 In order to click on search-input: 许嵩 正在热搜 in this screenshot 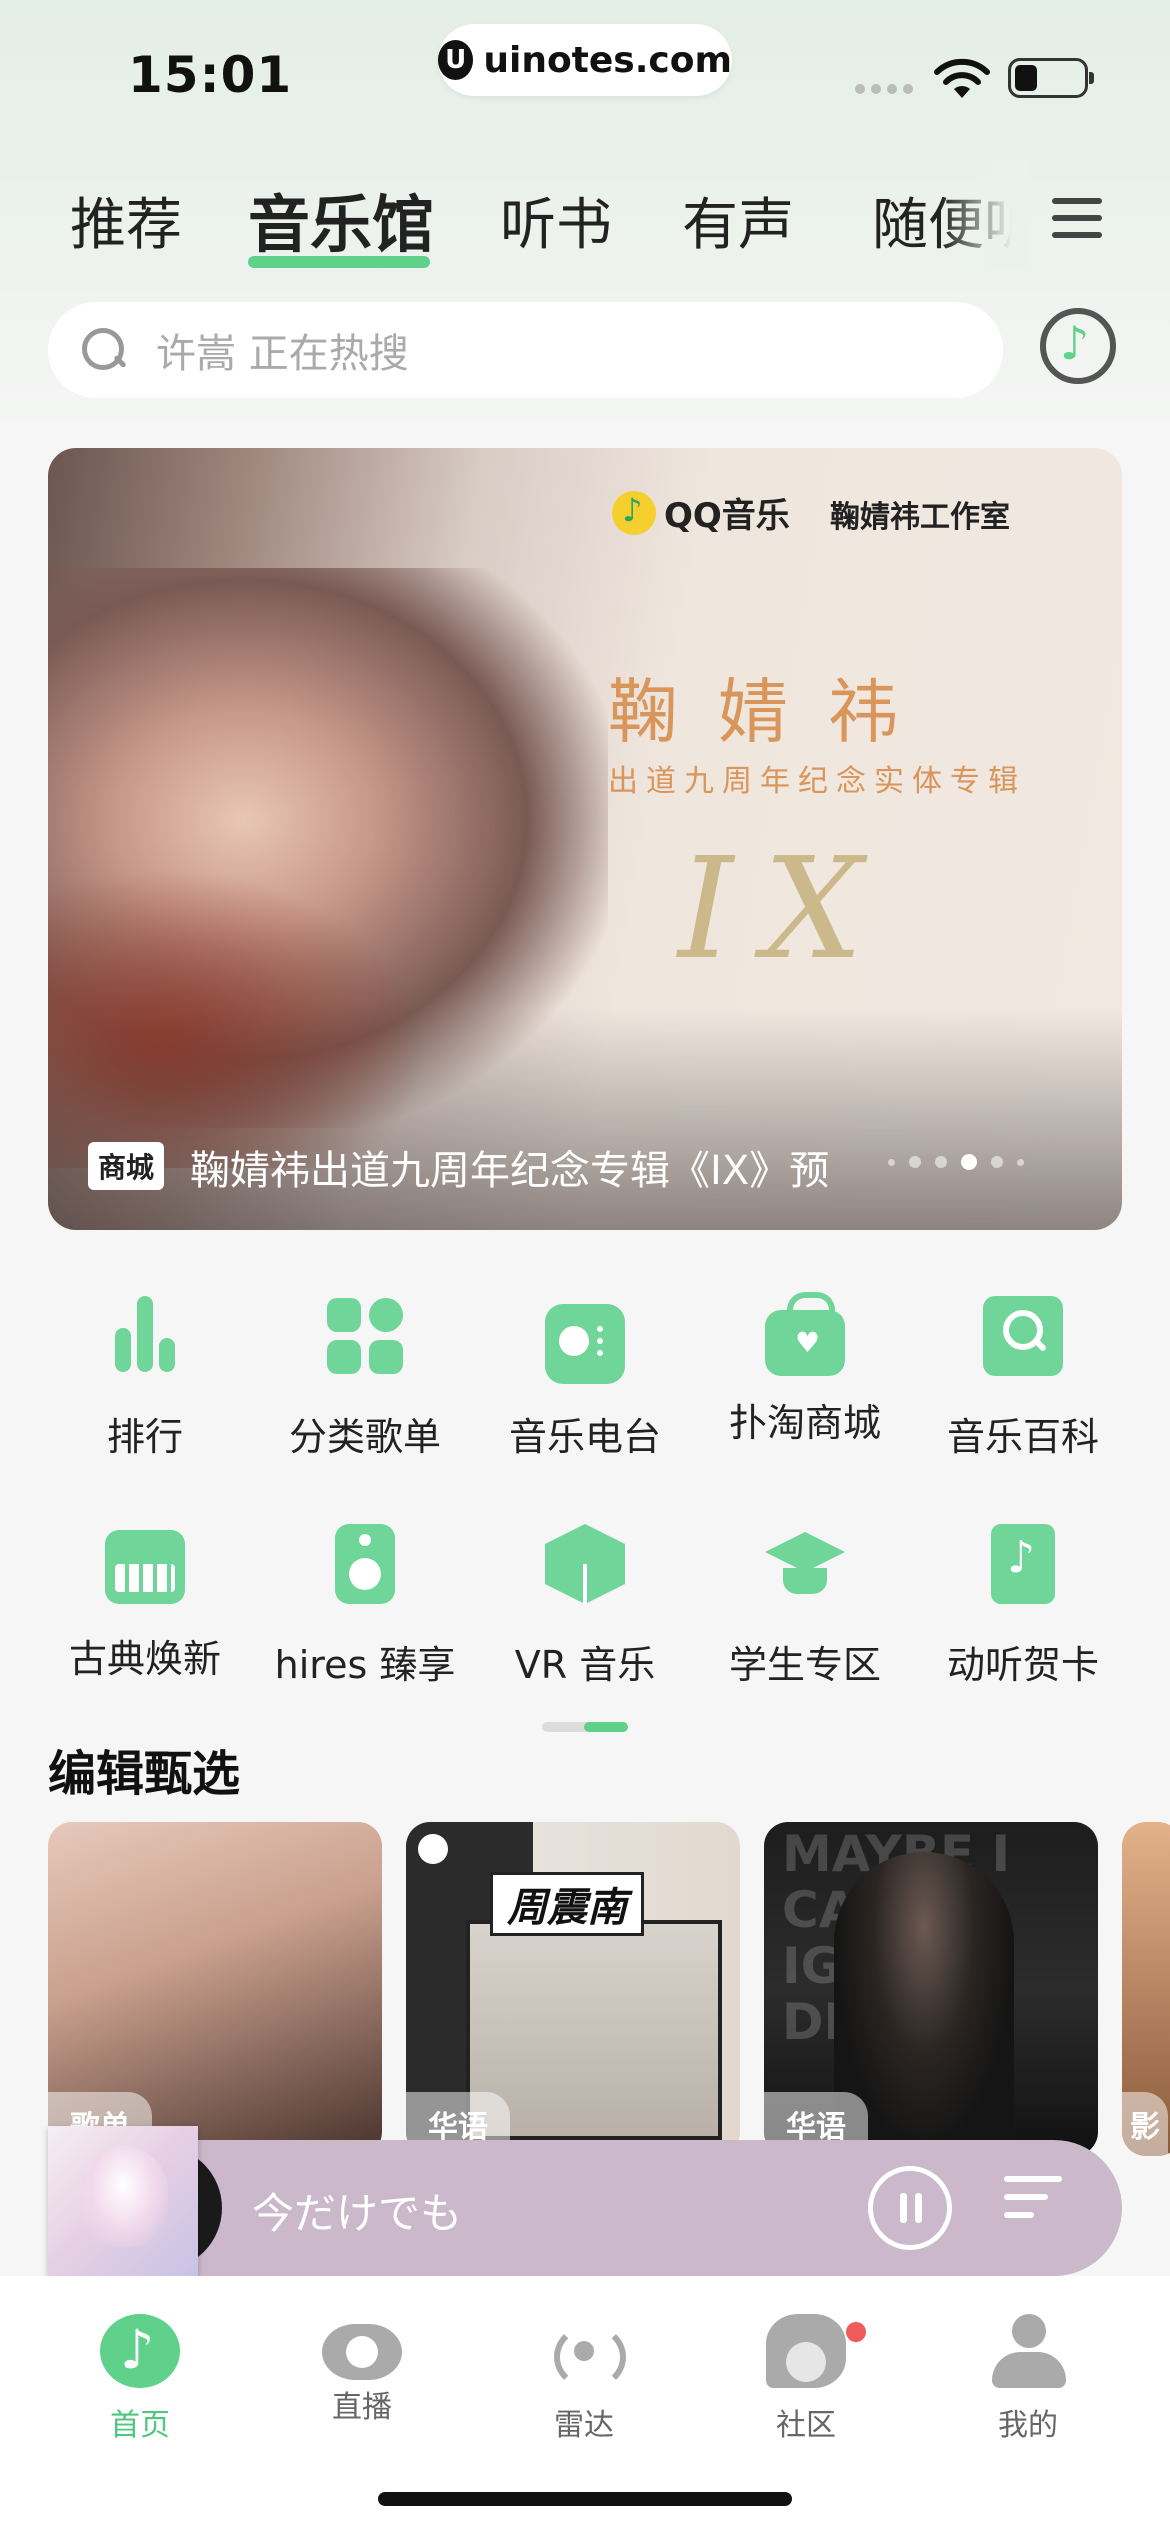, I will do `click(525, 350)`.